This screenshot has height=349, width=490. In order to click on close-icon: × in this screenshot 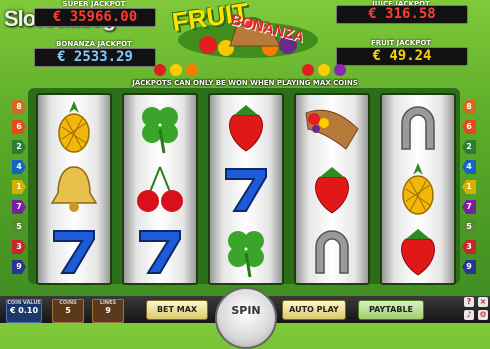, I will do `click(483, 302)`.